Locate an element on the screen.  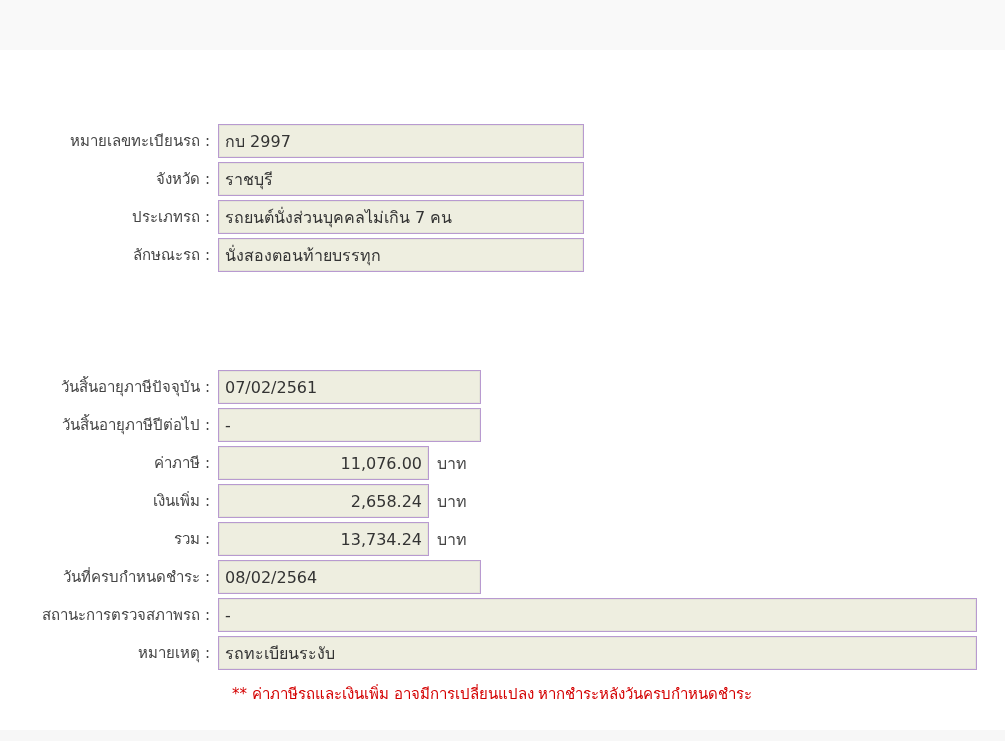
field-label: วันสิ้นอายุภาษีปัจจุบัน : is located at coordinates (135, 387).